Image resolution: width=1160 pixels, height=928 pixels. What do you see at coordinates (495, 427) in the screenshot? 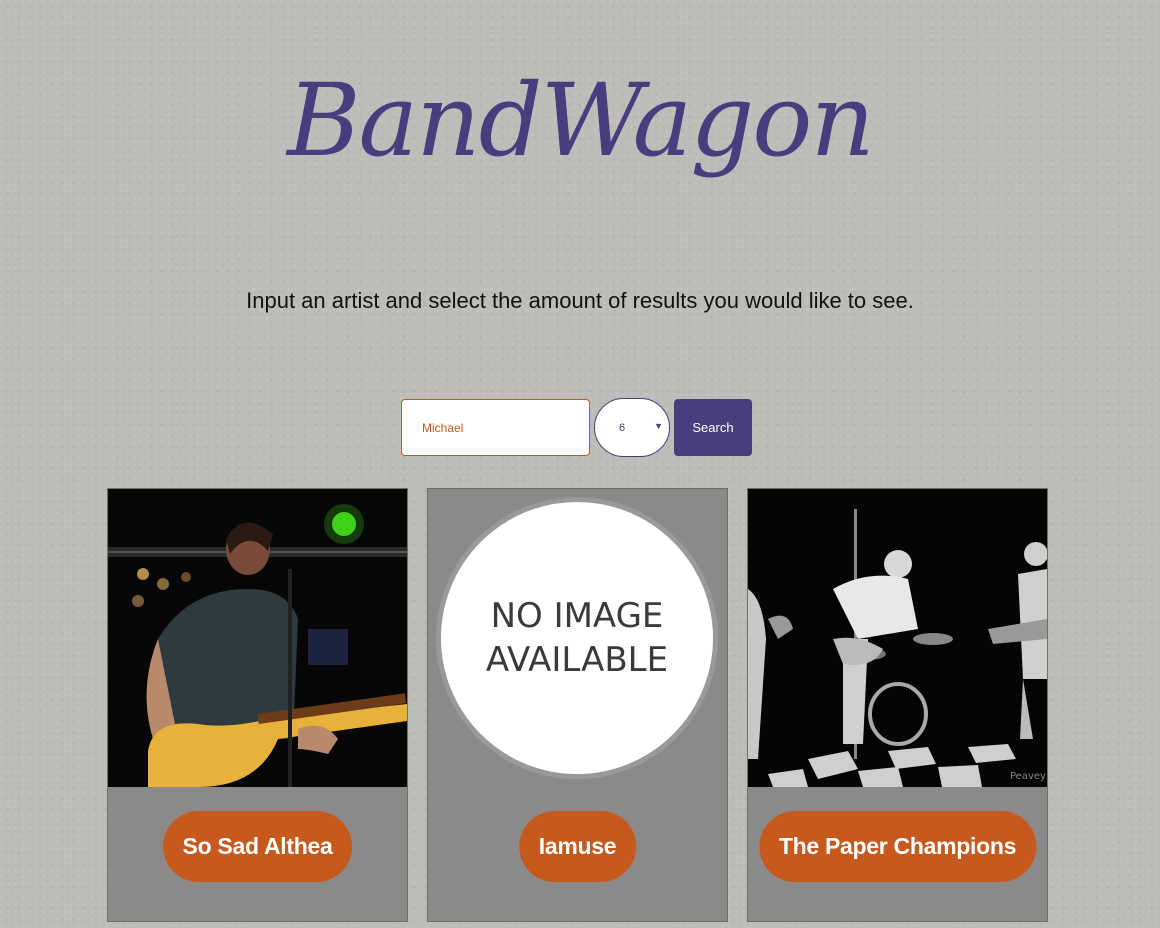
I see `artist-search-input` at bounding box center [495, 427].